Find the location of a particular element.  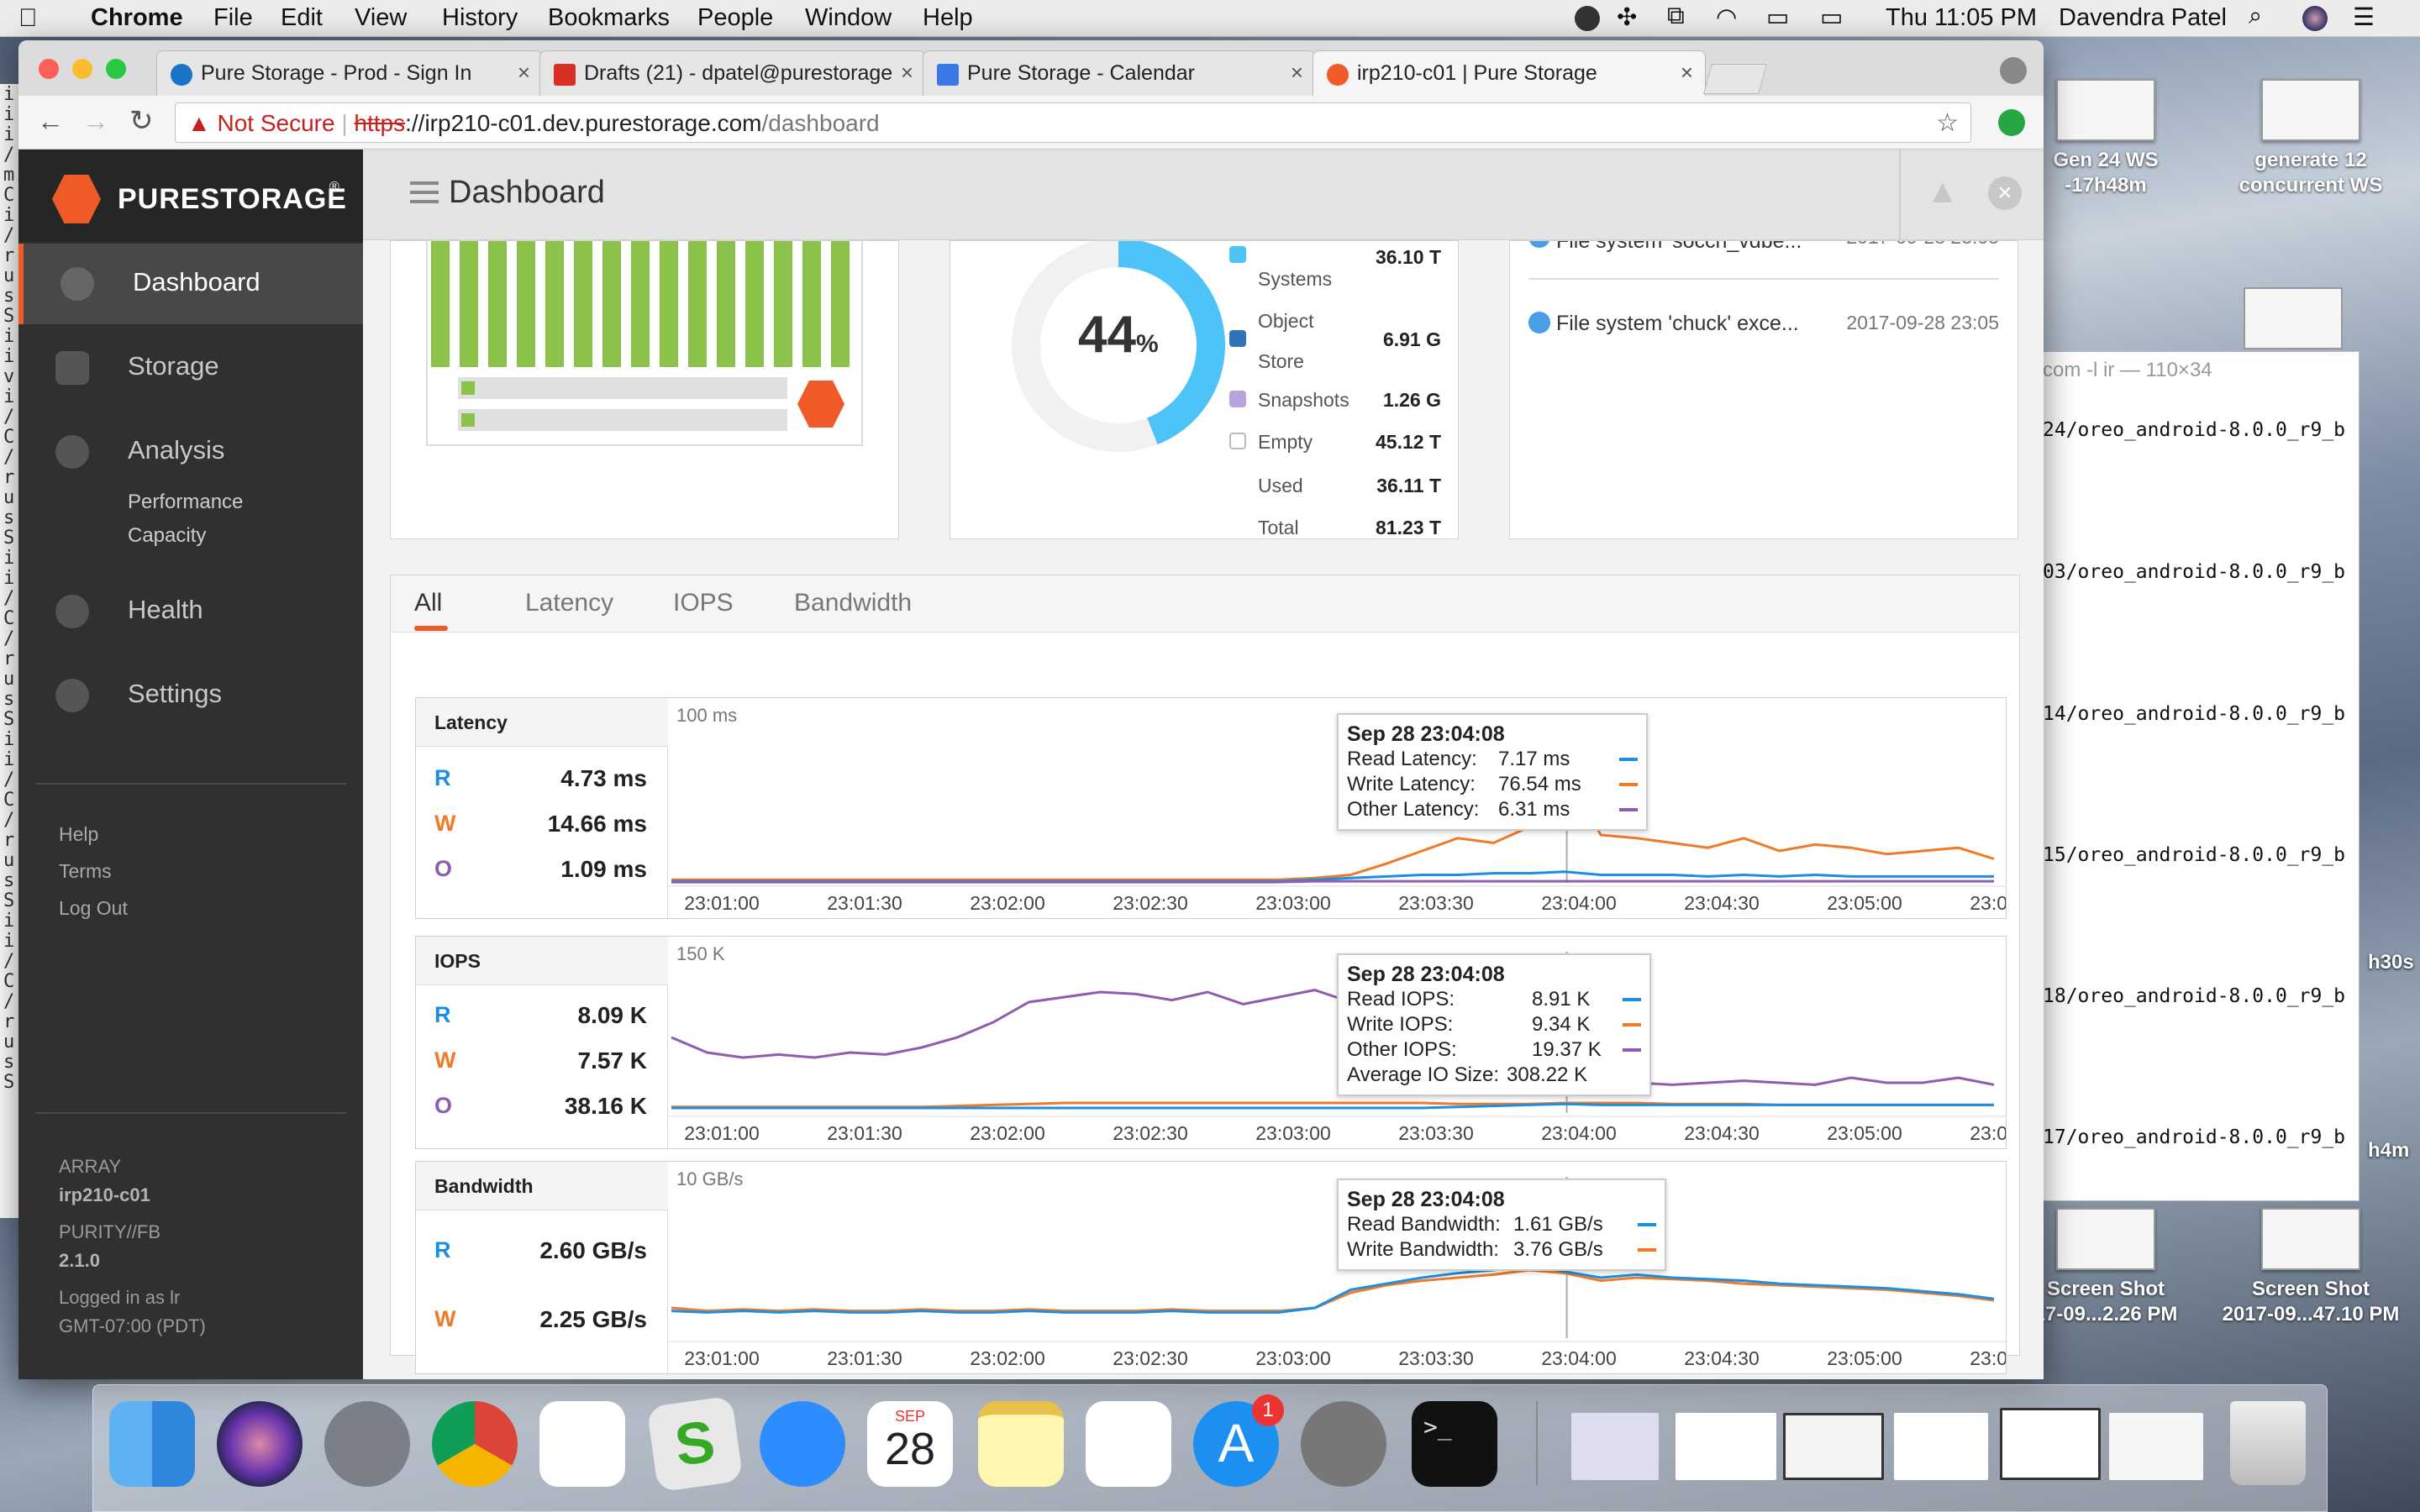

notes-icon is located at coordinates (1021, 1444).